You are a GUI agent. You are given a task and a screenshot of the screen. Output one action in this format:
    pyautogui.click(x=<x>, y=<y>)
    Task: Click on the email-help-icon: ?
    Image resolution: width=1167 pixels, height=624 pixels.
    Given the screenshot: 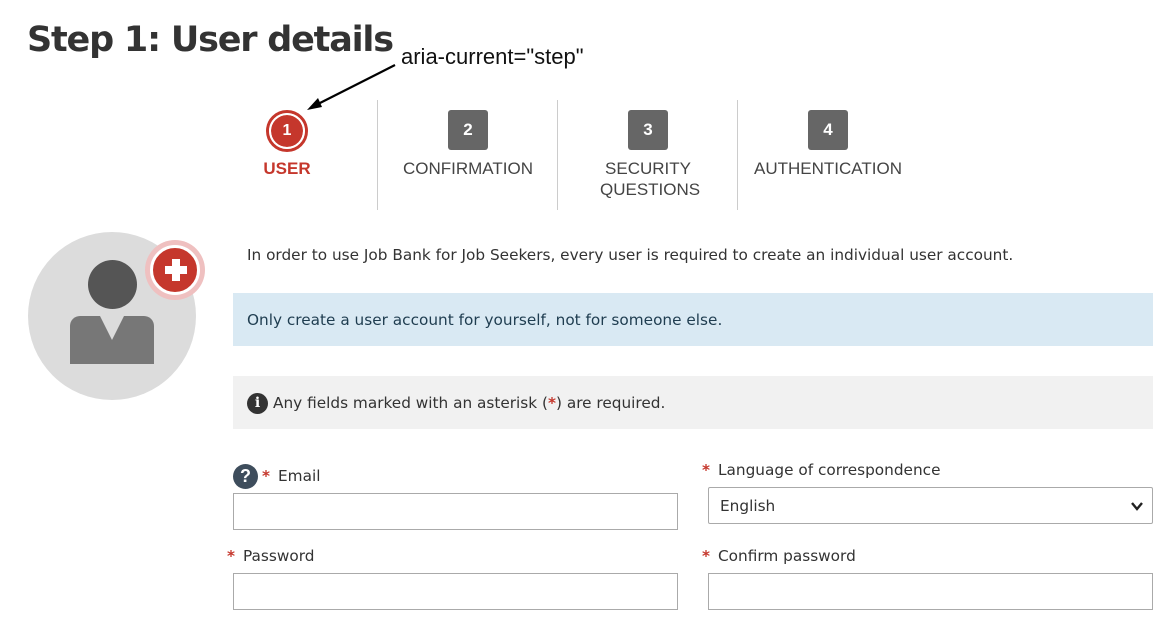 What is the action you would take?
    pyautogui.click(x=245, y=476)
    